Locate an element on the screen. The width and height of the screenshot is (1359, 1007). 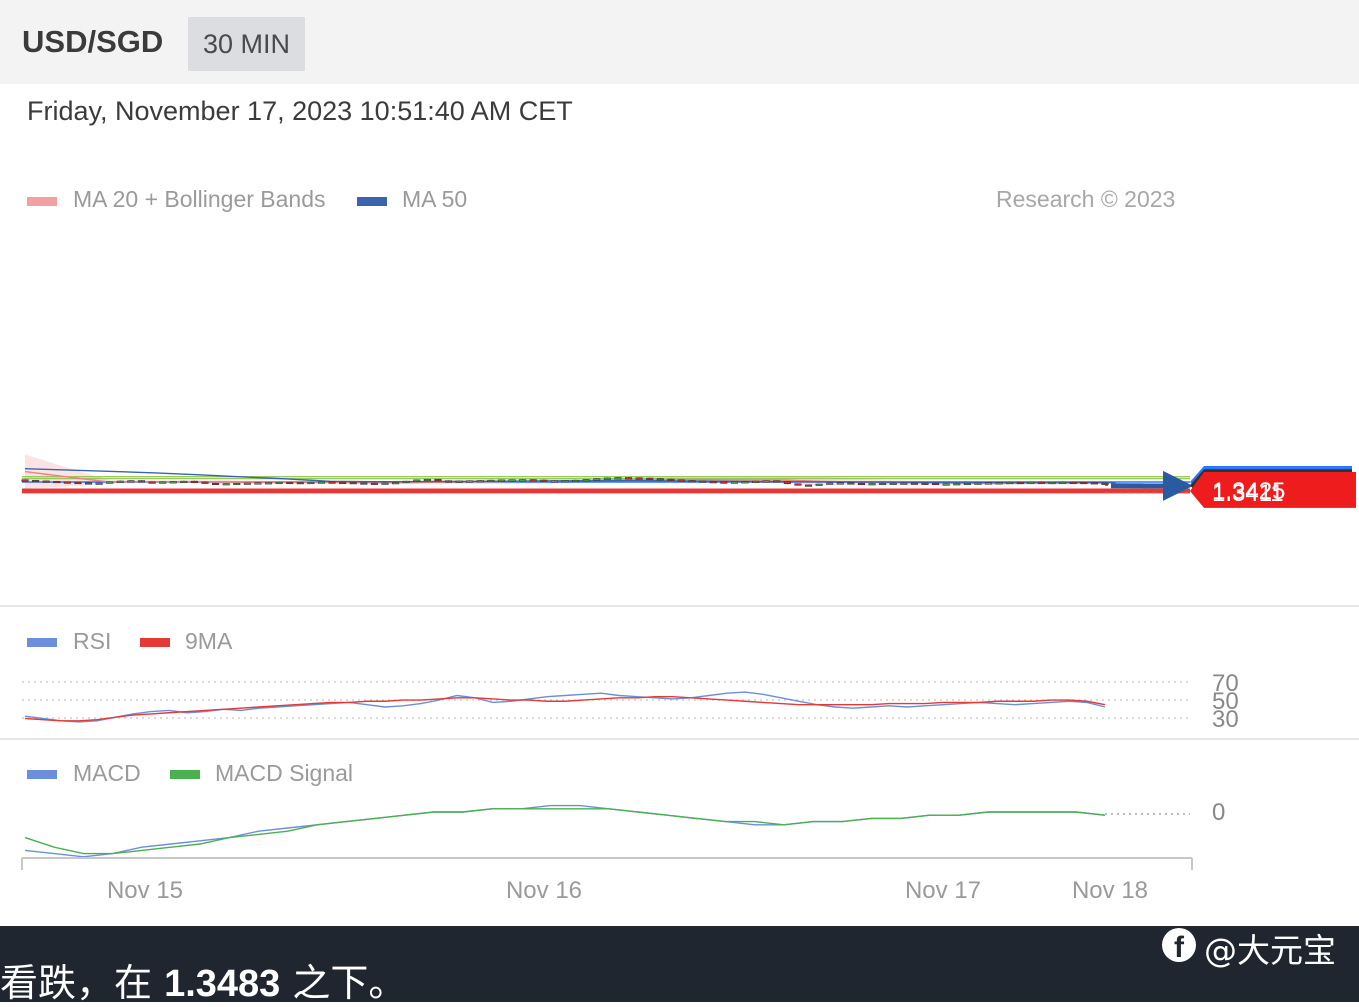
rsi-line is located at coordinates (565, 707).